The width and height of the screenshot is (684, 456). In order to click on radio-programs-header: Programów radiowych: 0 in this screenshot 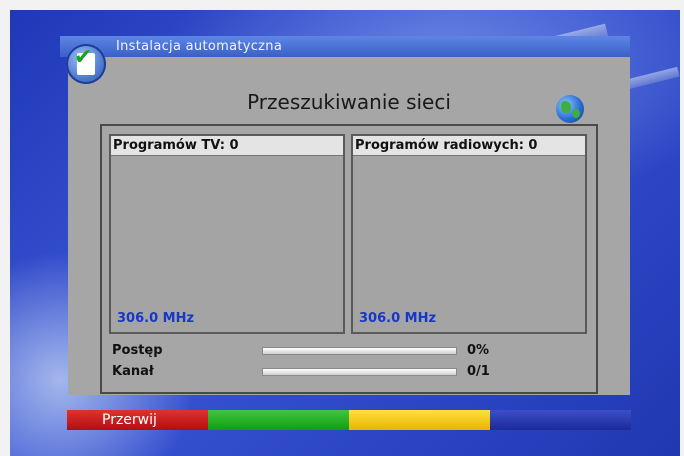, I will do `click(469, 146)`.